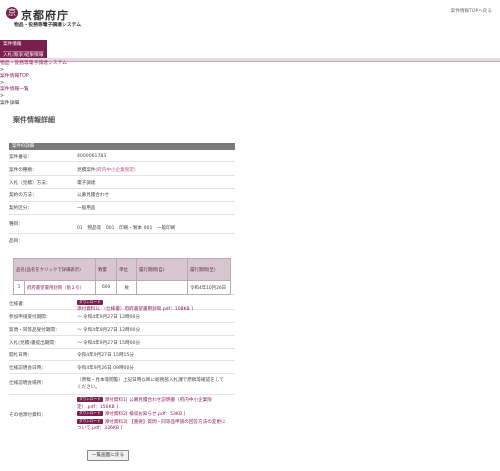 This screenshot has width=500, height=471. What do you see at coordinates (106, 269) in the screenshot?
I see `col-header-qty: 数量` at bounding box center [106, 269].